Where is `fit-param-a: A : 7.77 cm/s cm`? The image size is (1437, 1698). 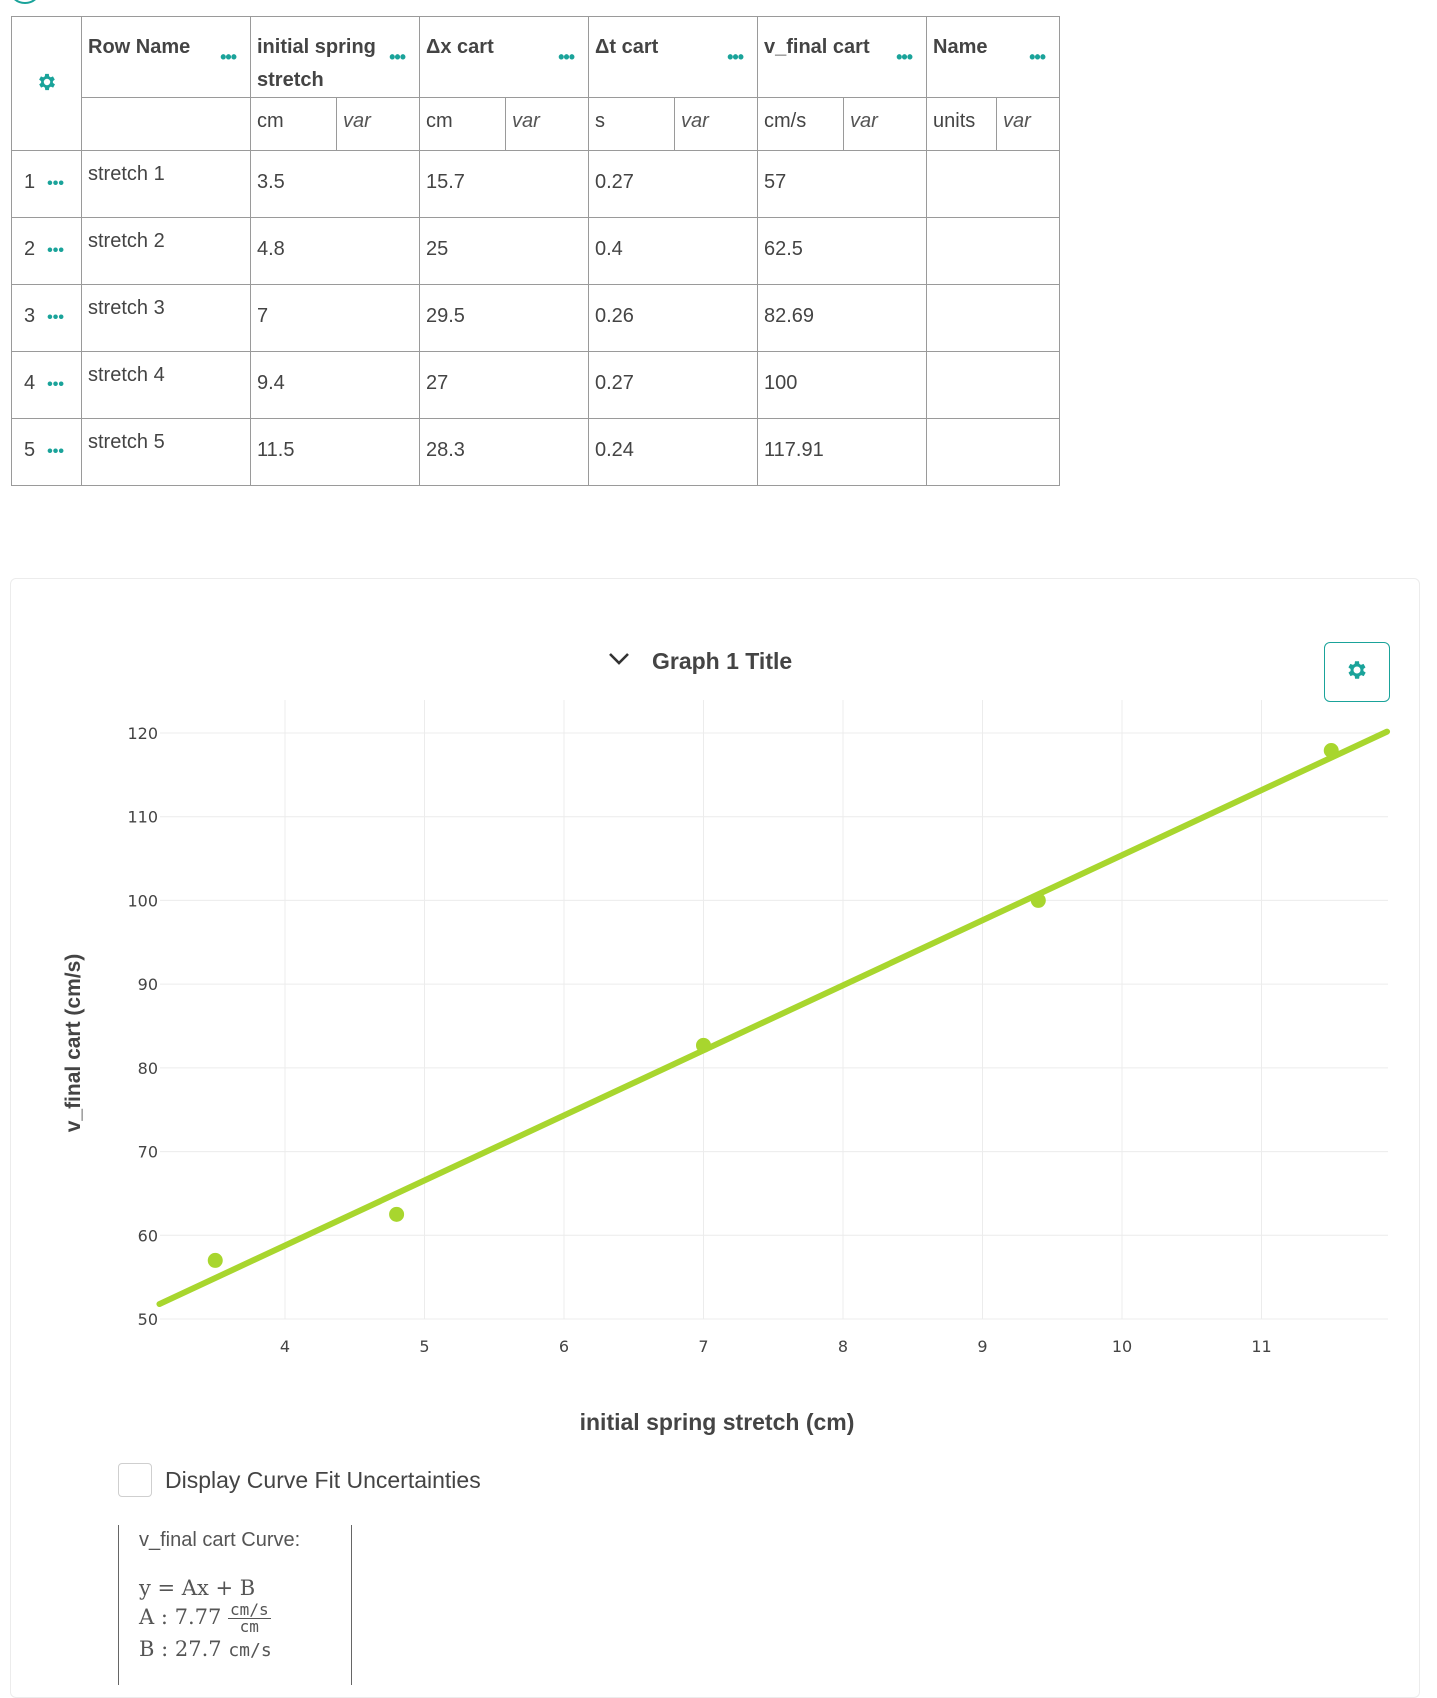 fit-param-a: A : 7.77 cm/s cm is located at coordinates (245, 1618).